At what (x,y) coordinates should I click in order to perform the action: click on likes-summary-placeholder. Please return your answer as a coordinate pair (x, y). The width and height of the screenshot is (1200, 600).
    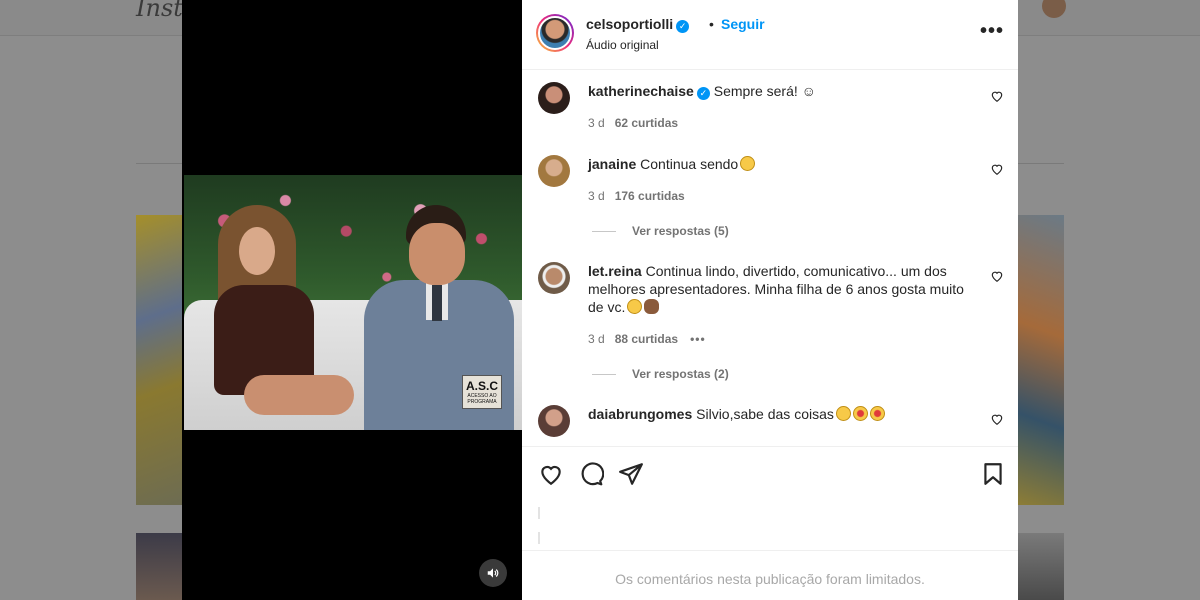
    Looking at the image, I should click on (539, 513).